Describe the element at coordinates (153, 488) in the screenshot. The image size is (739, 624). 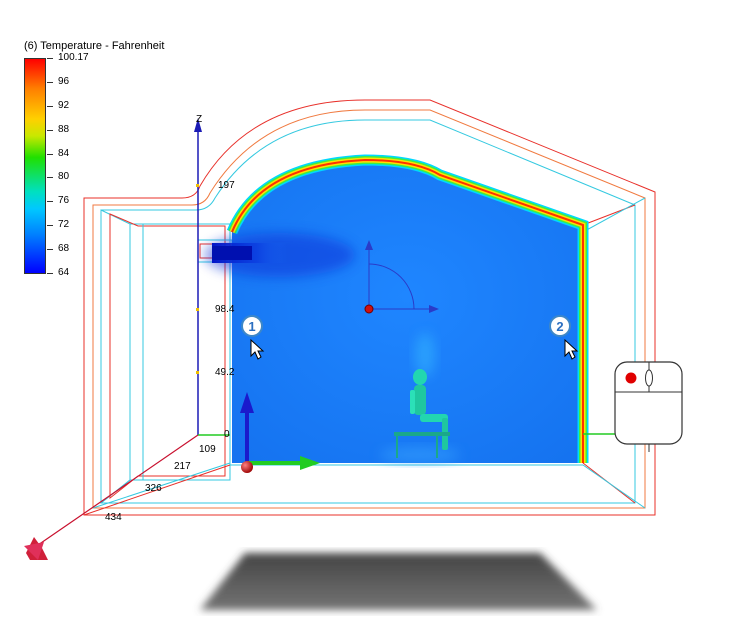
I see `x-tick-label: 326` at that location.